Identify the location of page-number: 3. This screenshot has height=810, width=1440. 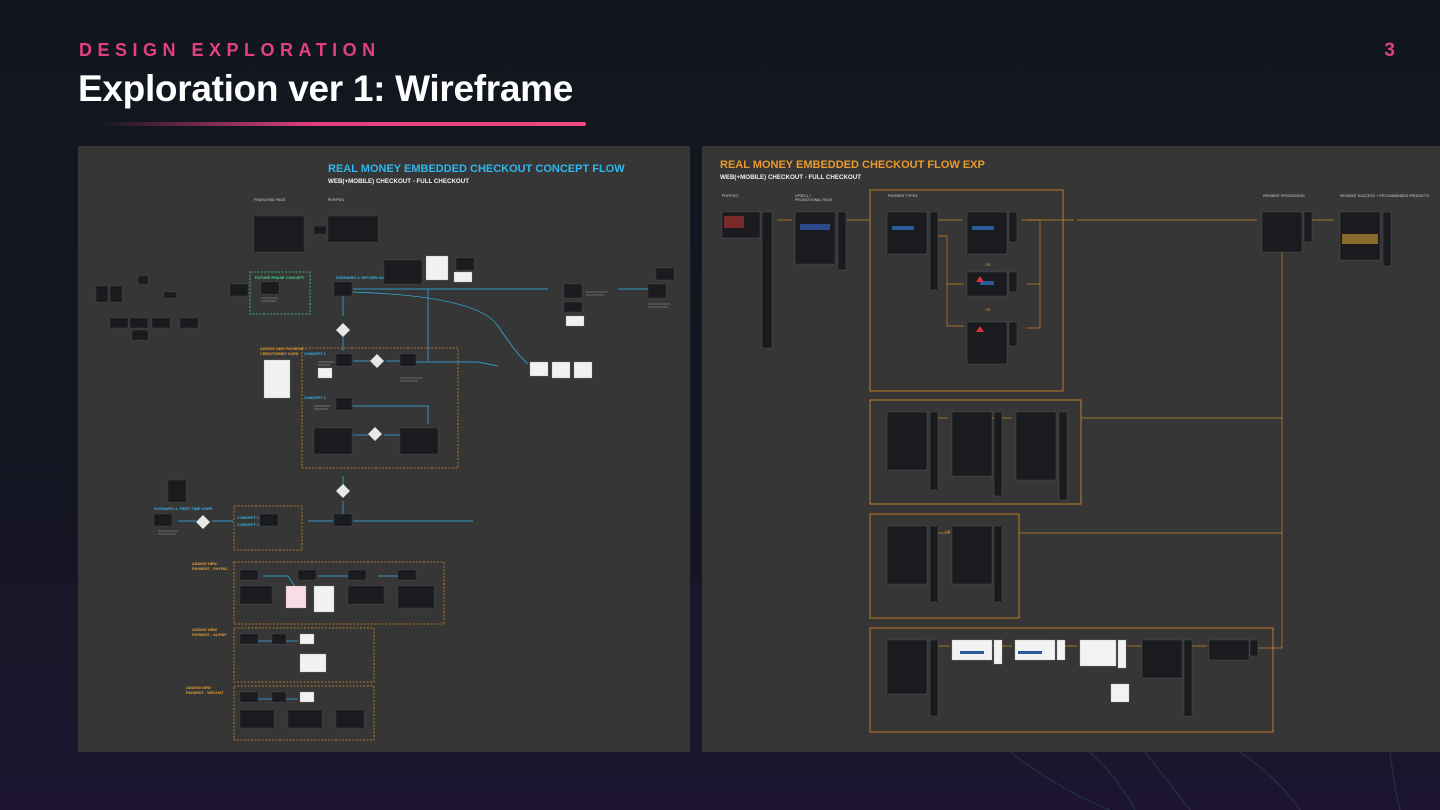
(1389, 50).